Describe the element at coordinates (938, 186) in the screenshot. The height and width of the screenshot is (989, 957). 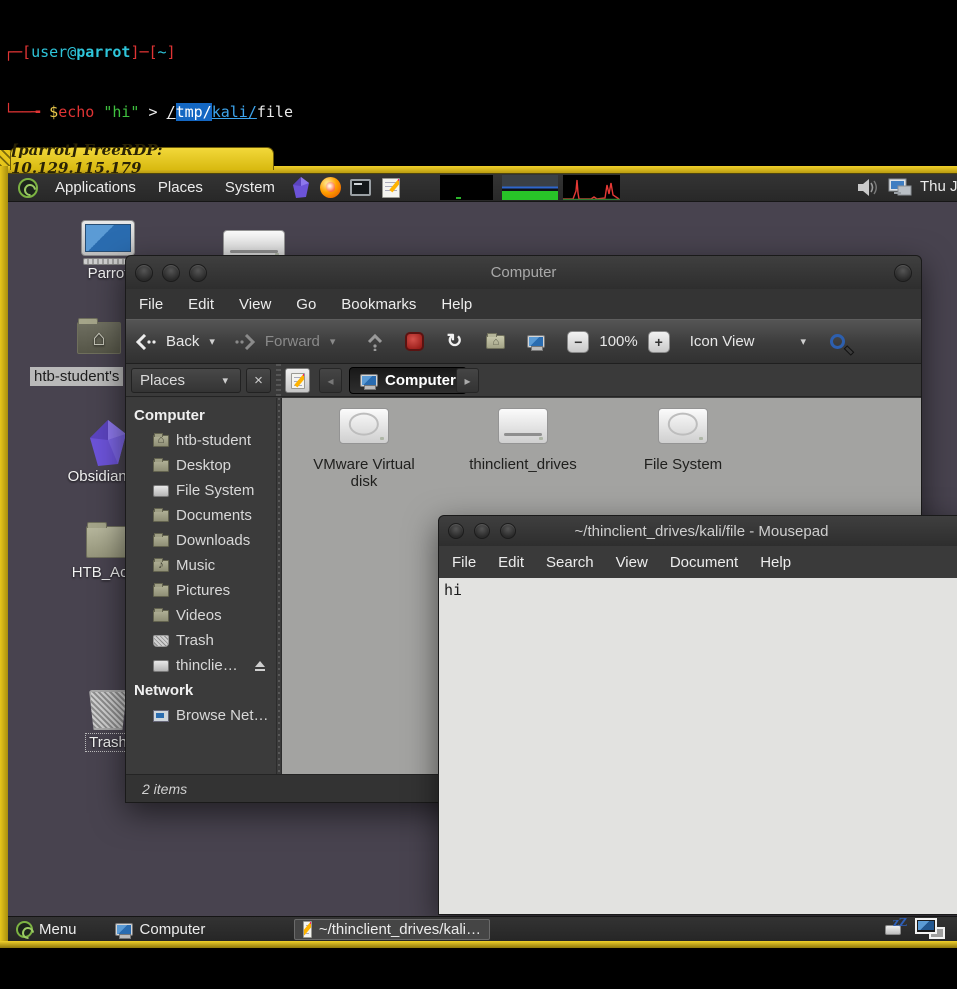
I see `clock: Thu J` at that location.